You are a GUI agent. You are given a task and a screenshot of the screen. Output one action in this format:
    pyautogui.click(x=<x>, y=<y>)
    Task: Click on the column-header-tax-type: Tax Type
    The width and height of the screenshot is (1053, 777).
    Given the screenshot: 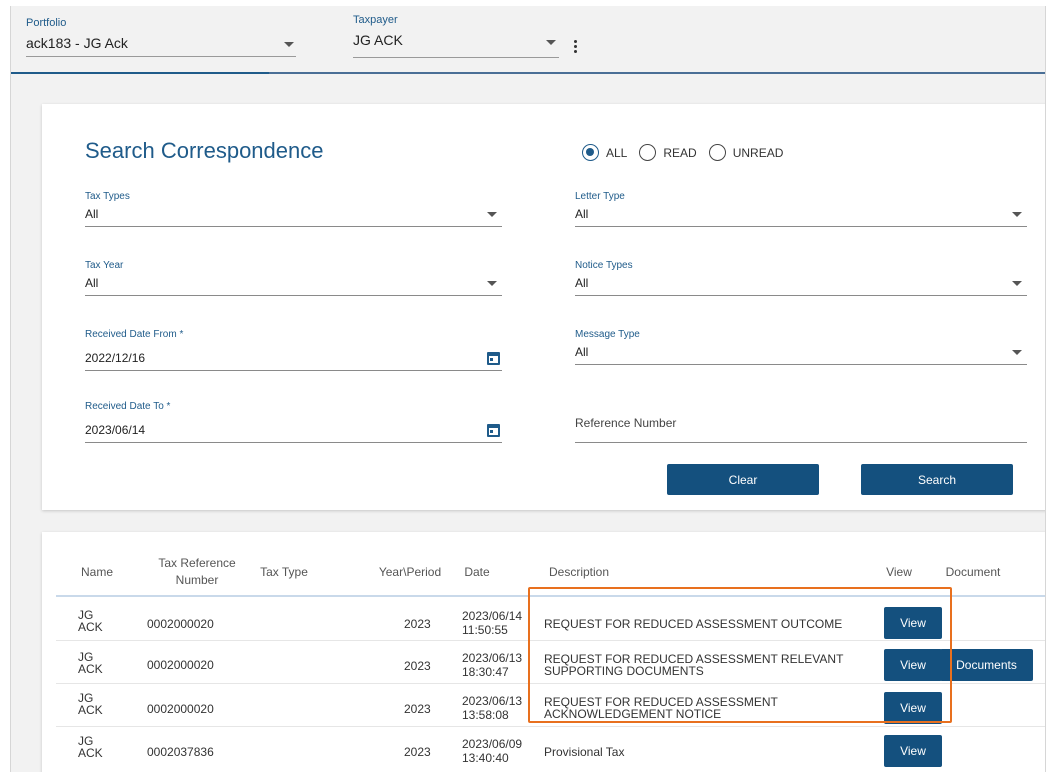 What is the action you would take?
    pyautogui.click(x=284, y=572)
    